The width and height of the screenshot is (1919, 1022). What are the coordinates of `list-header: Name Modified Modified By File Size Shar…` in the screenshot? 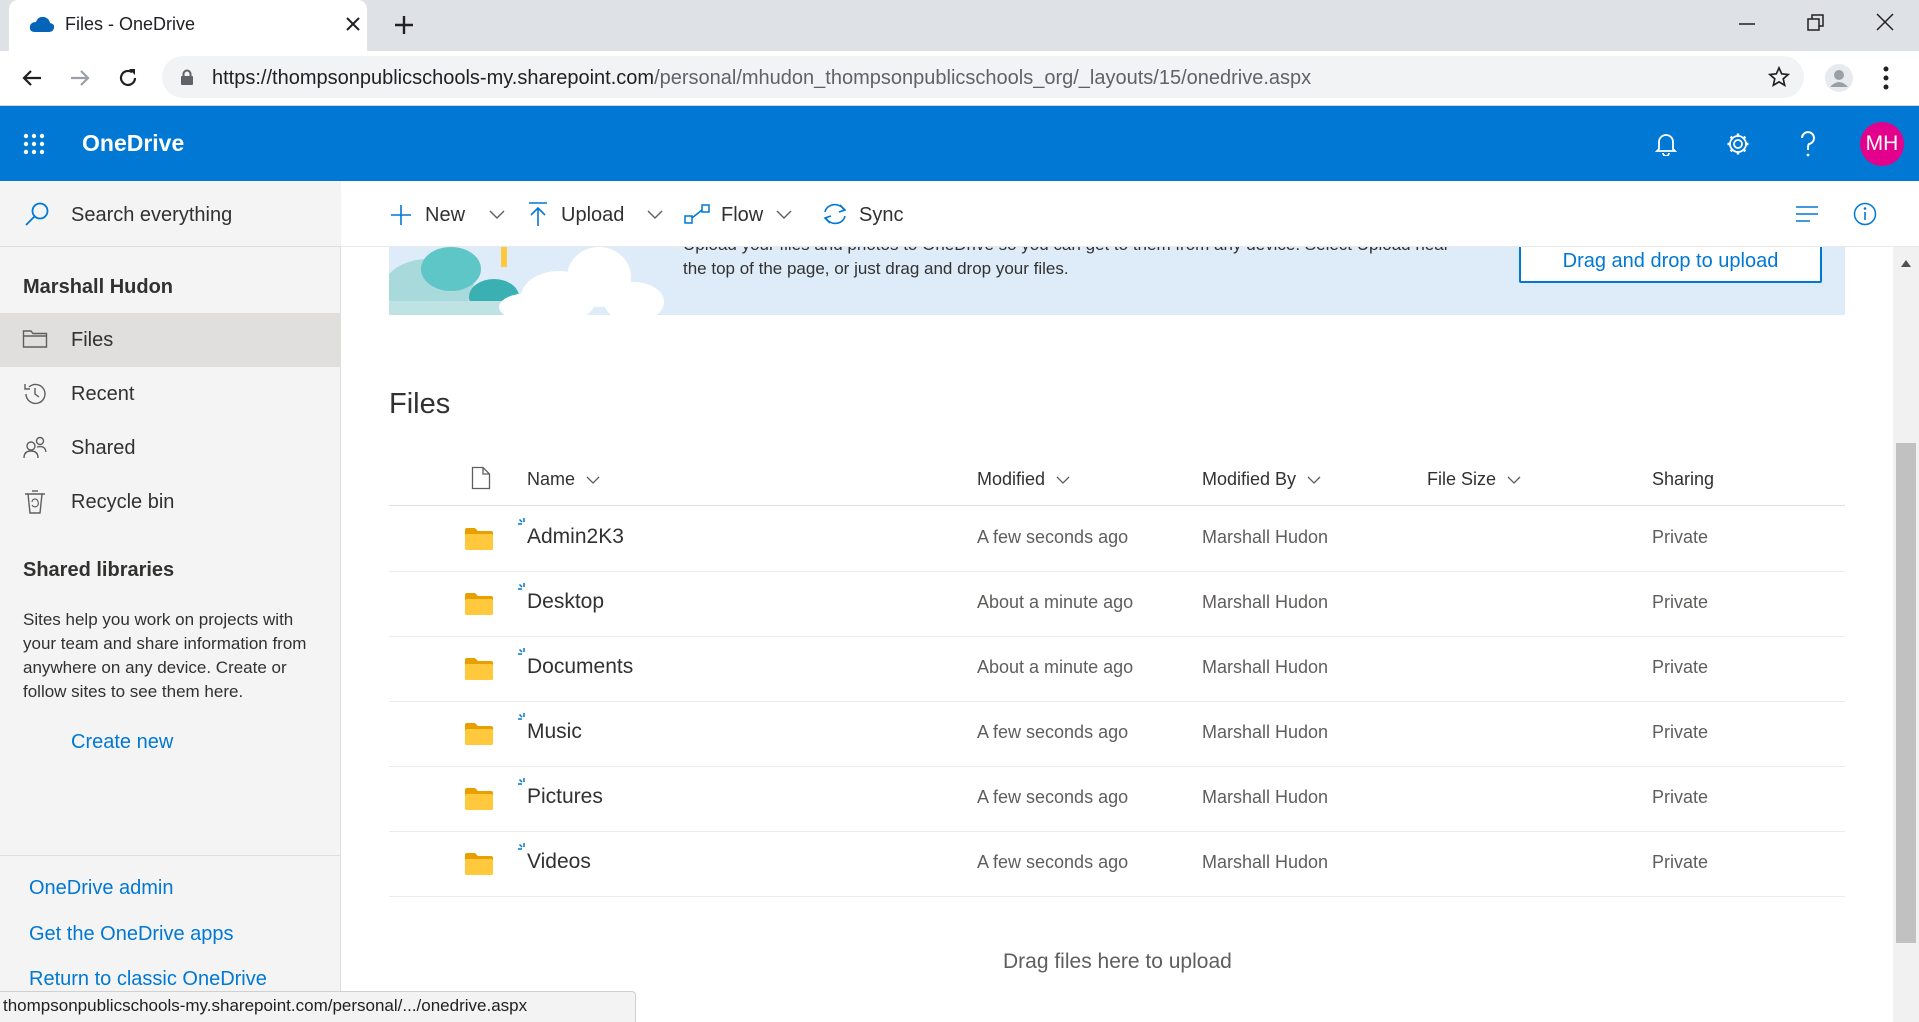 It's located at (1117, 481).